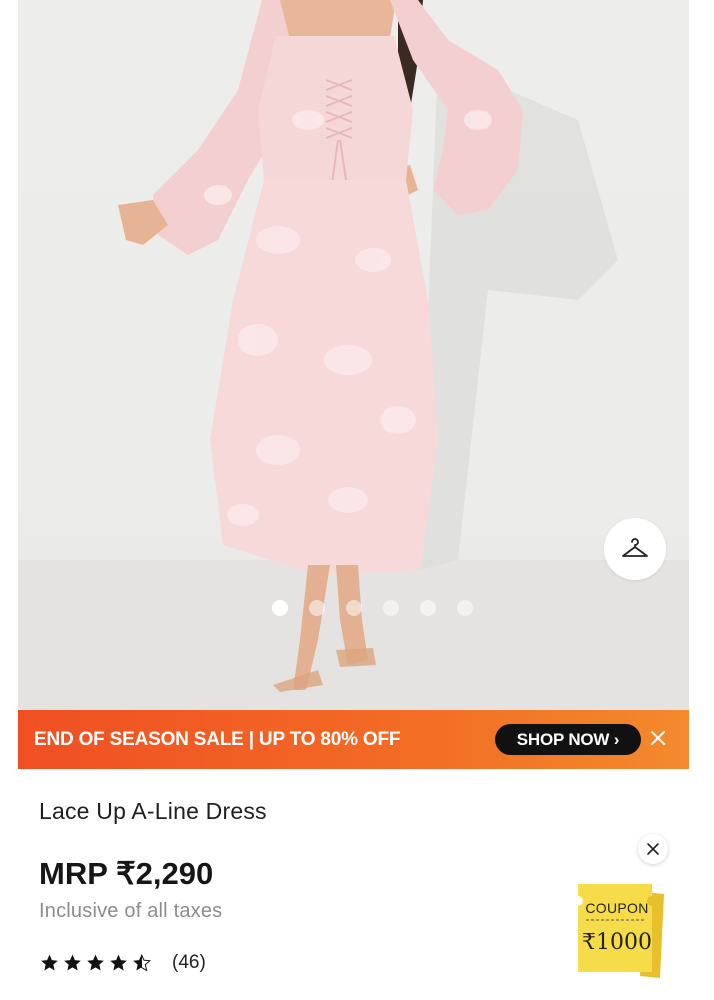 The height and width of the screenshot is (1000, 714). What do you see at coordinates (142, 963) in the screenshot?
I see `half-star-icon` at bounding box center [142, 963].